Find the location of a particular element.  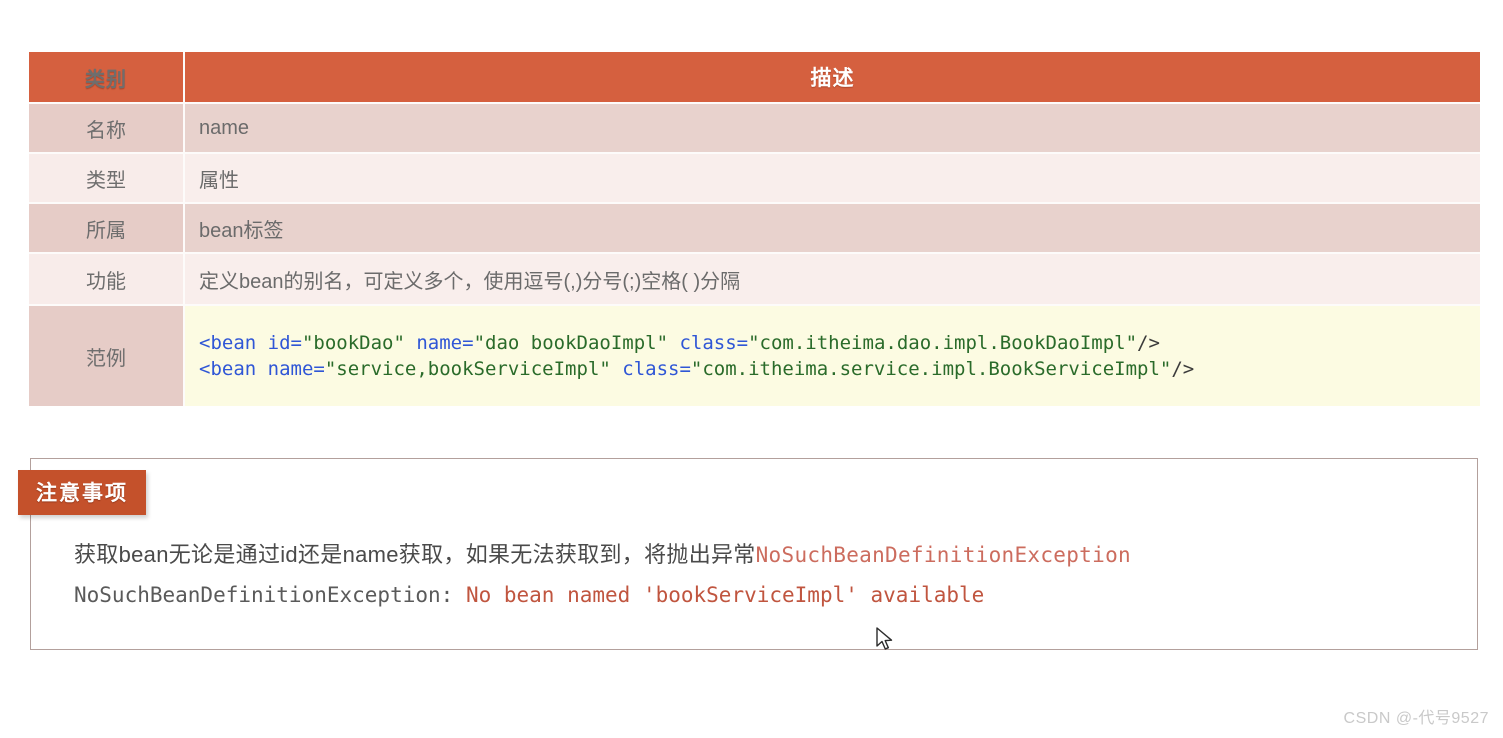

table-row-function: 功能 定义bean的别名，可定义多个，使用逗号(,)分号(;)空格( )分隔 is located at coordinates (754, 280).